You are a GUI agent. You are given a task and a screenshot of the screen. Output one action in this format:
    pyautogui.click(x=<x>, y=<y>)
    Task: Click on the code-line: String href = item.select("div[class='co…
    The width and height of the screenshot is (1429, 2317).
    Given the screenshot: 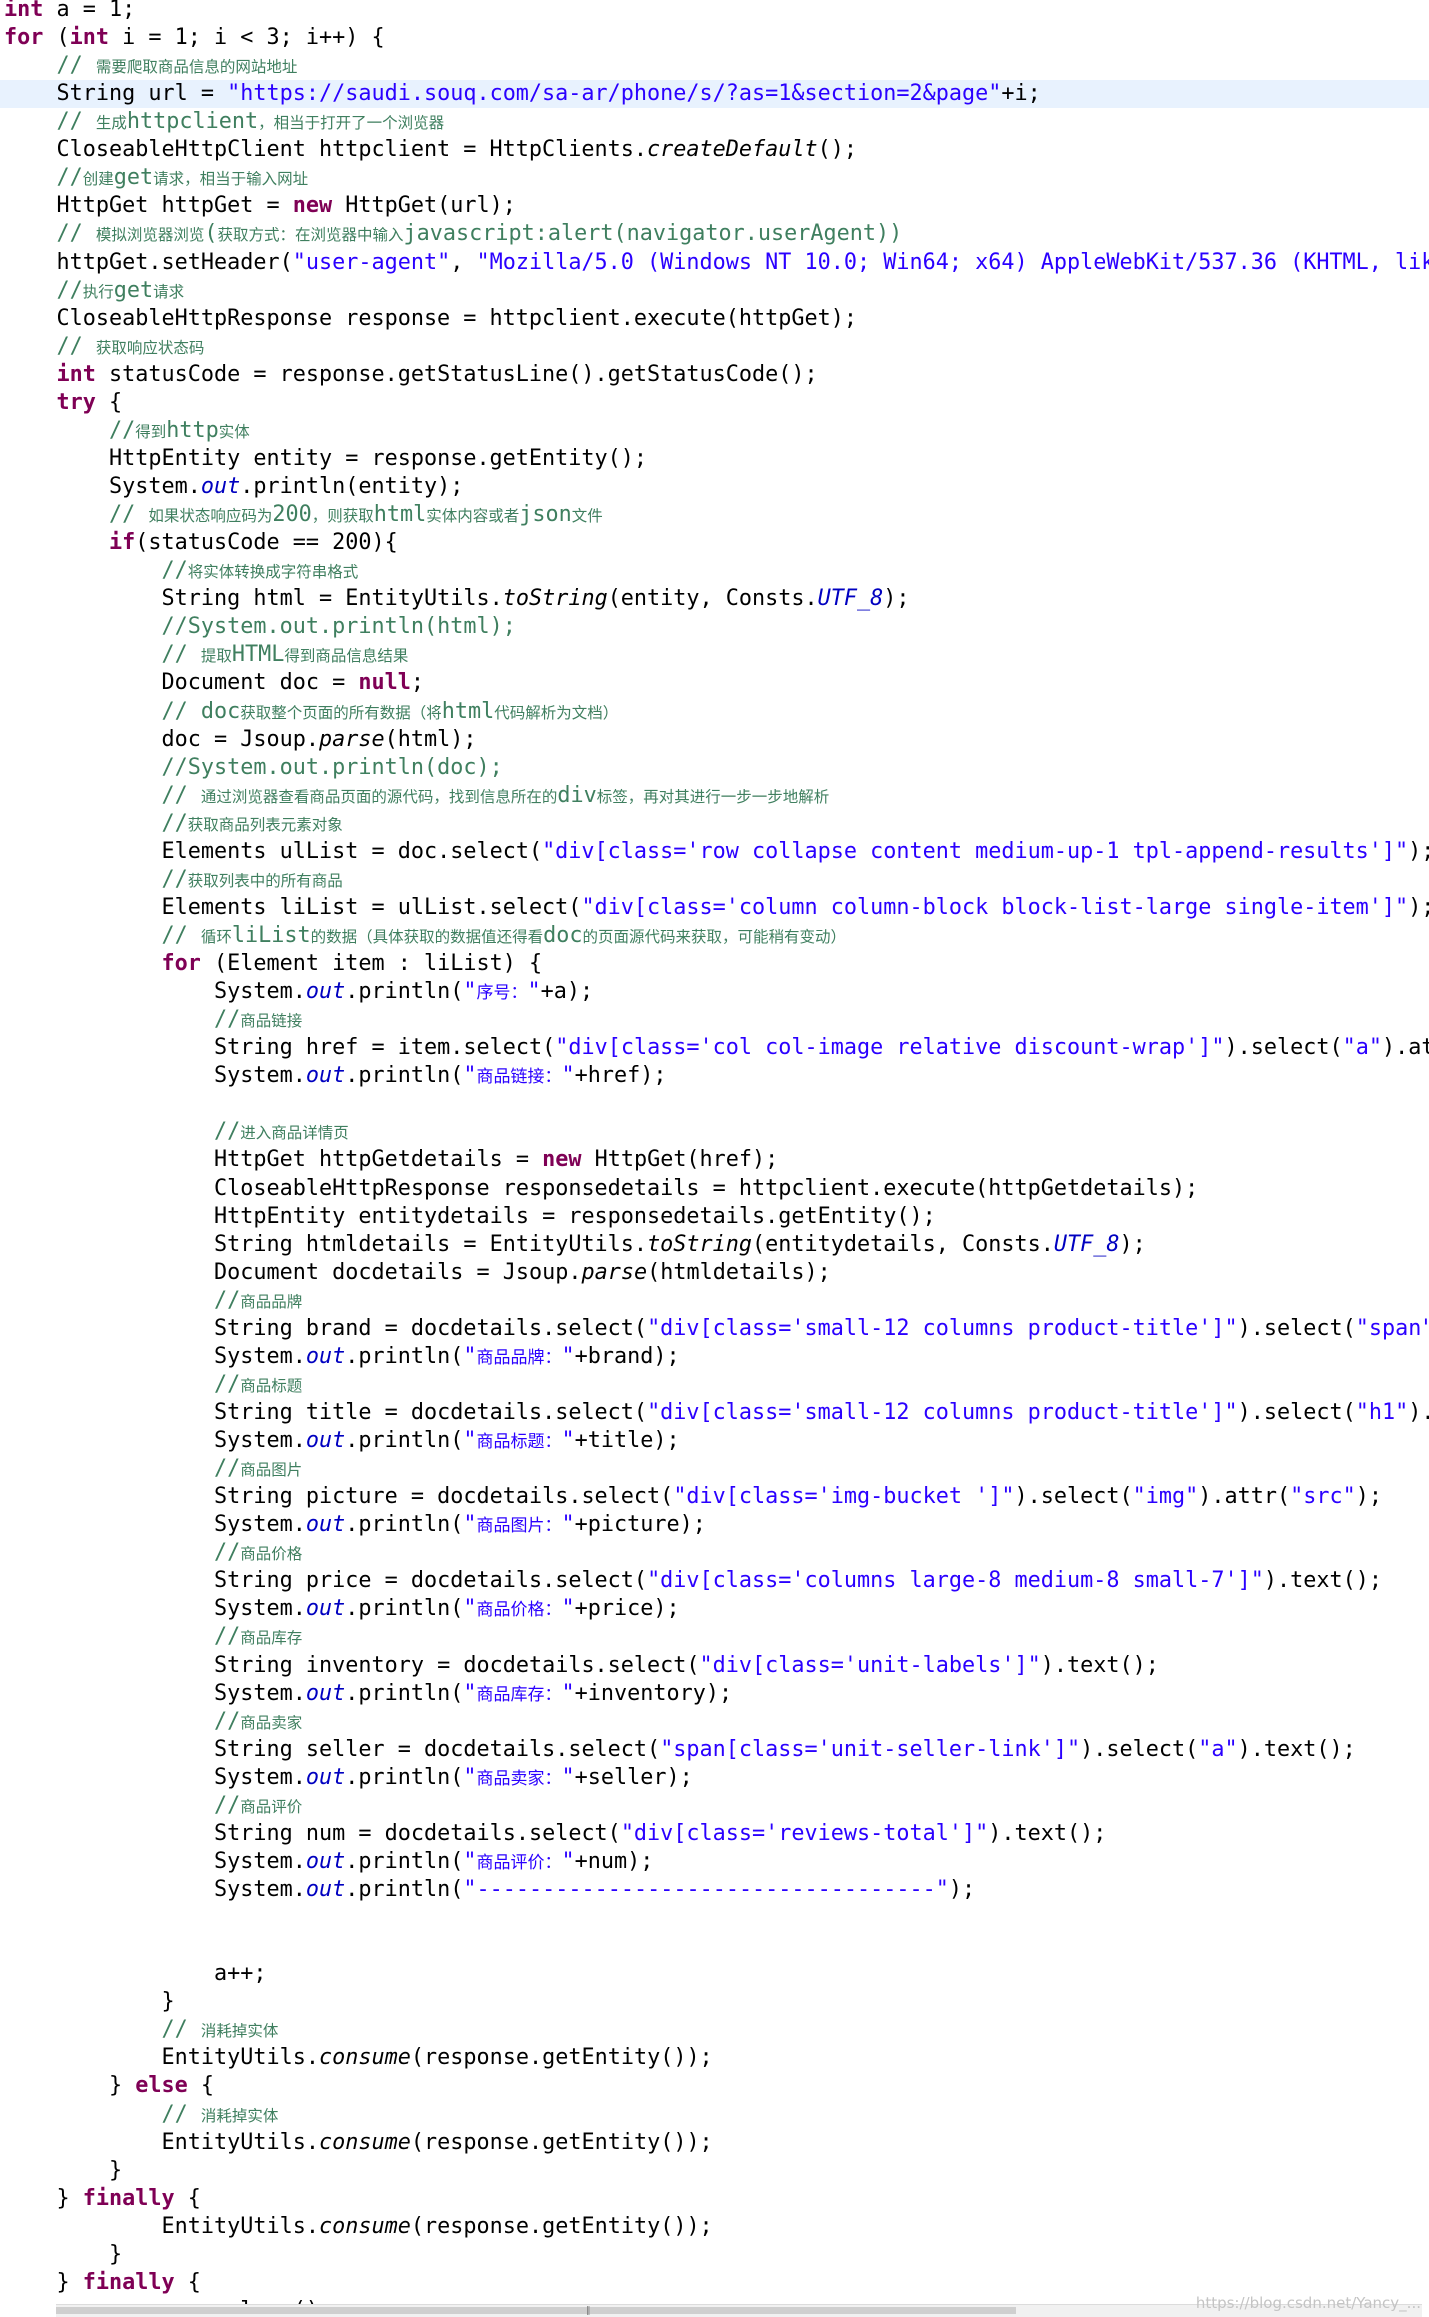 What is the action you would take?
    pyautogui.click(x=714, y=1048)
    